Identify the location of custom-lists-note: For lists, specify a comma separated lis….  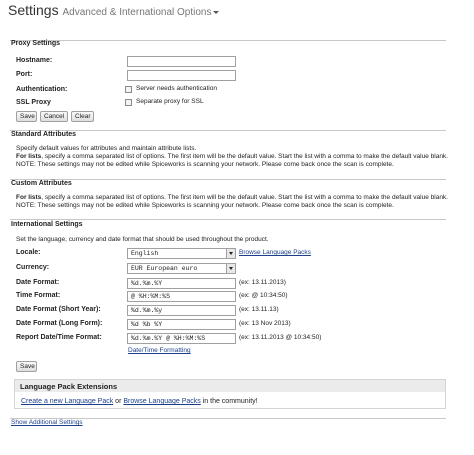
(232, 197).